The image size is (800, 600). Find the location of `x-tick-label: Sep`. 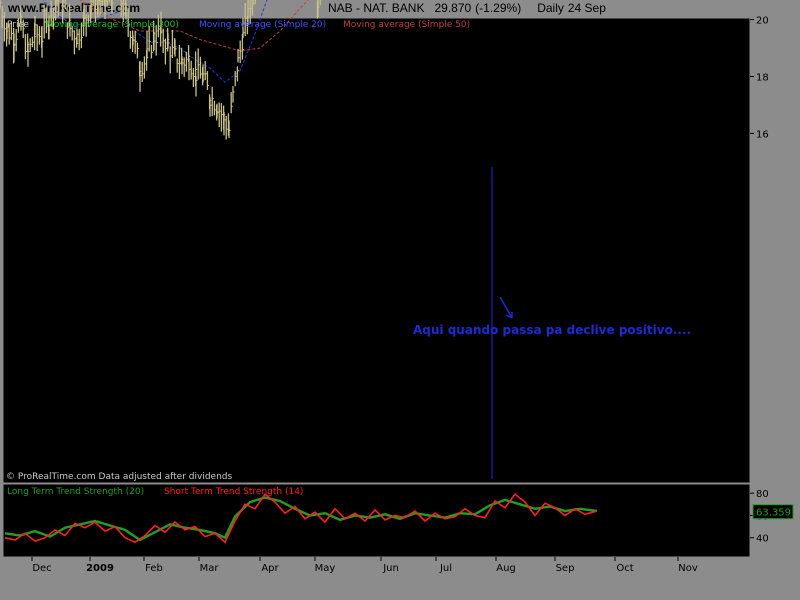

x-tick-label: Sep is located at coordinates (565, 568).